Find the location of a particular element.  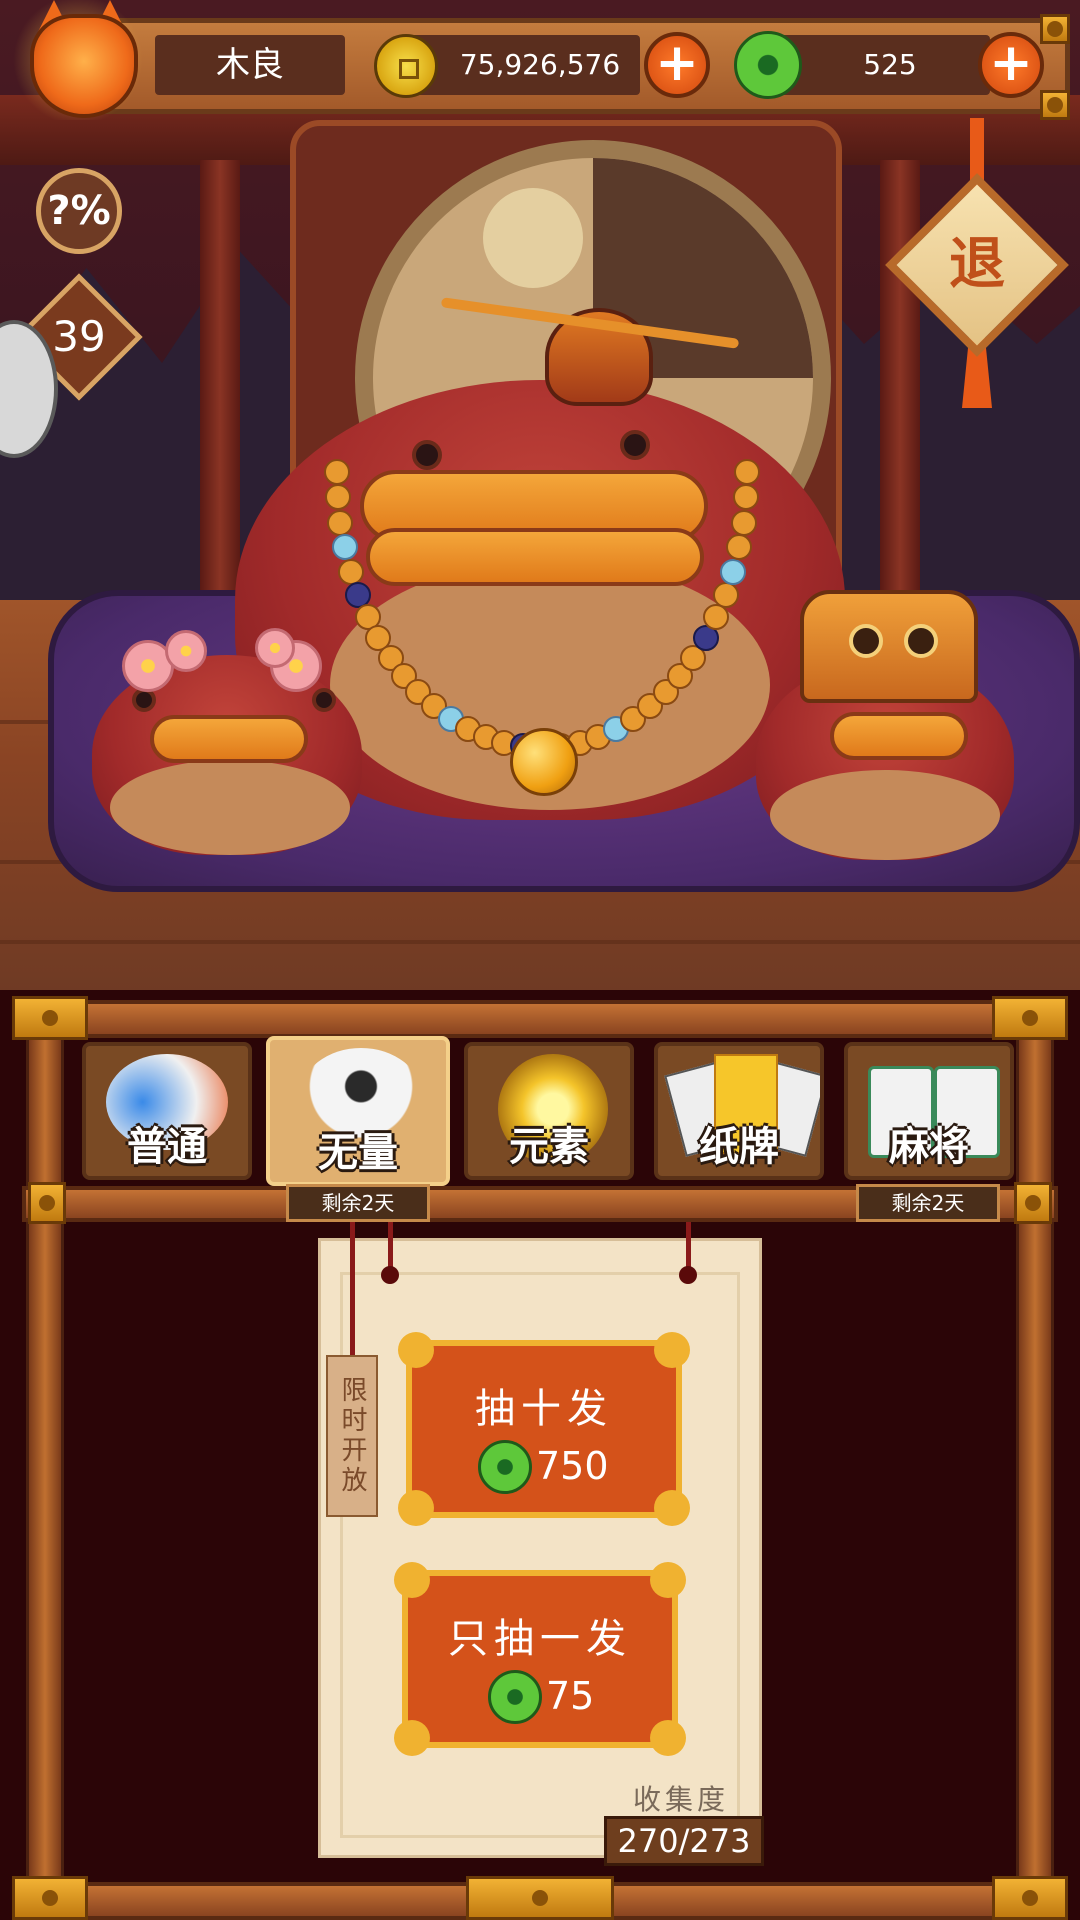

probability-button: ?% is located at coordinates (79, 211).